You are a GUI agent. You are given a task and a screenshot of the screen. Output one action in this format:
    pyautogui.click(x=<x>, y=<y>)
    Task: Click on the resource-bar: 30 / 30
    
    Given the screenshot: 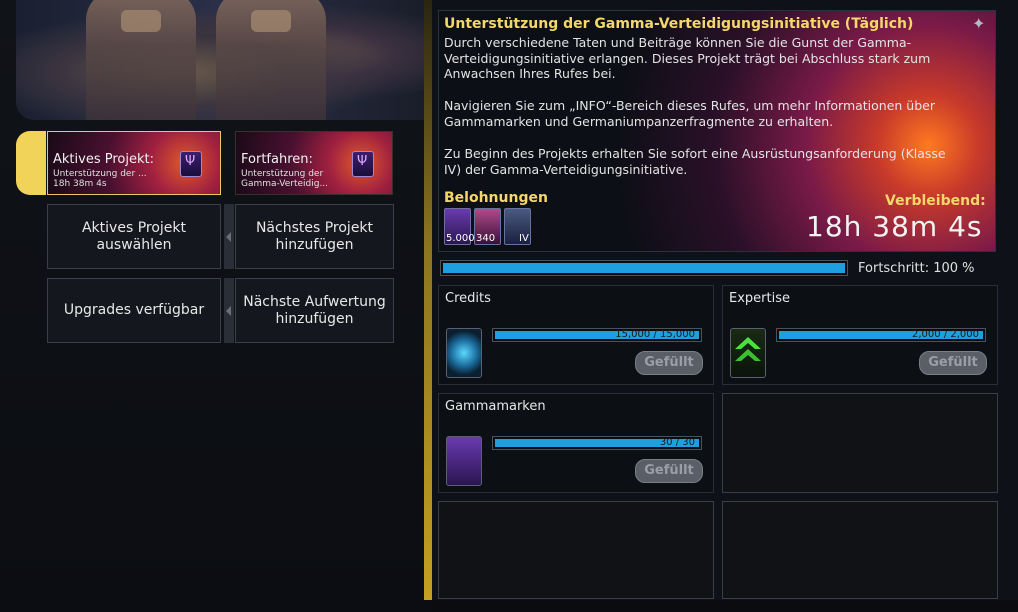 What is the action you would take?
    pyautogui.click(x=597, y=443)
    